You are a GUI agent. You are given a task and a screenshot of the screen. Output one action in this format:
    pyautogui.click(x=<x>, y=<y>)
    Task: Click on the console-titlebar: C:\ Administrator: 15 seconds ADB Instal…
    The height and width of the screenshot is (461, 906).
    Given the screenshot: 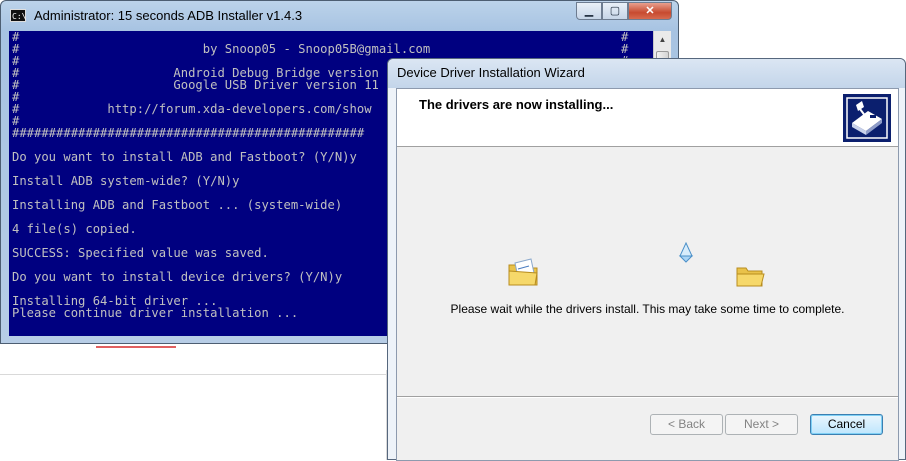 What is the action you would take?
    pyautogui.click(x=339, y=16)
    